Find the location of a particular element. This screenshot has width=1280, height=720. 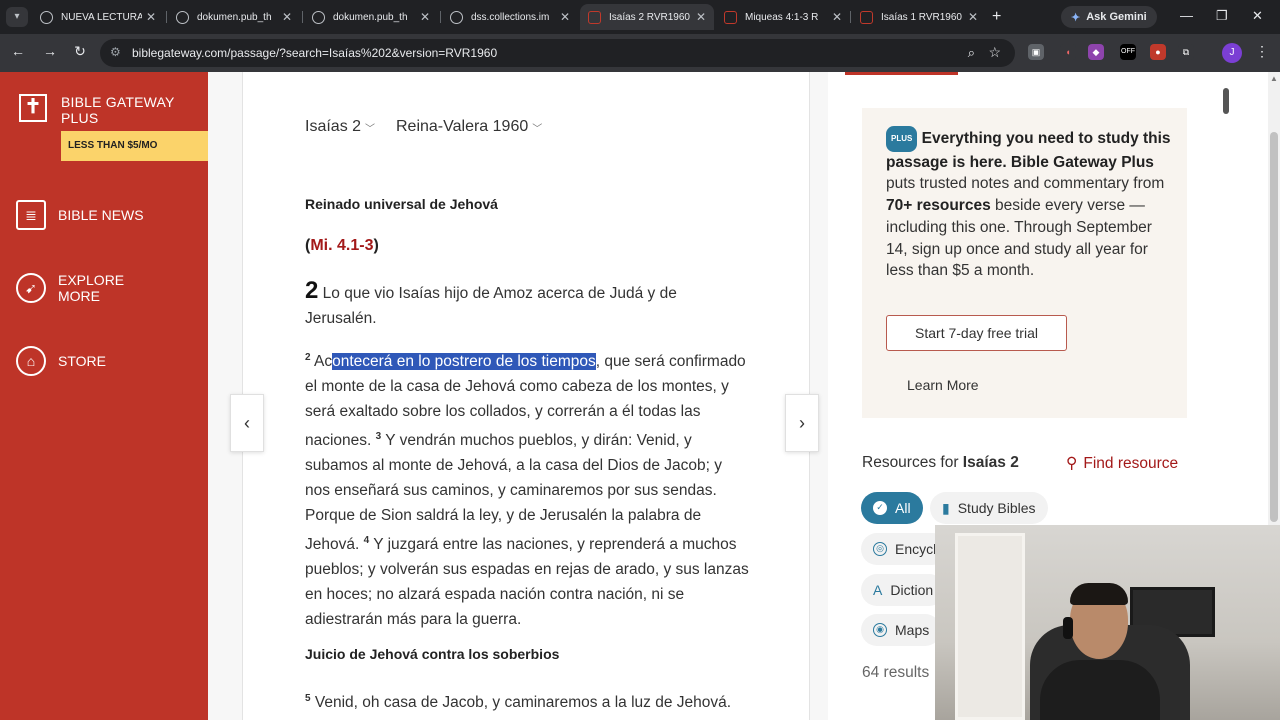

previous-chapter-button: ‹ is located at coordinates (247, 423).